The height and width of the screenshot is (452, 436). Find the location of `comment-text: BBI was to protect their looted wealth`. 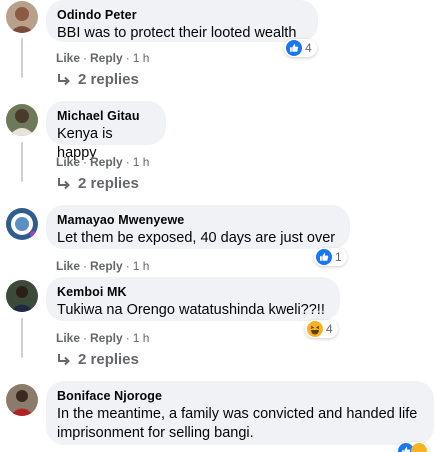

comment-text: BBI was to protect their looted wealth is located at coordinates (177, 33).